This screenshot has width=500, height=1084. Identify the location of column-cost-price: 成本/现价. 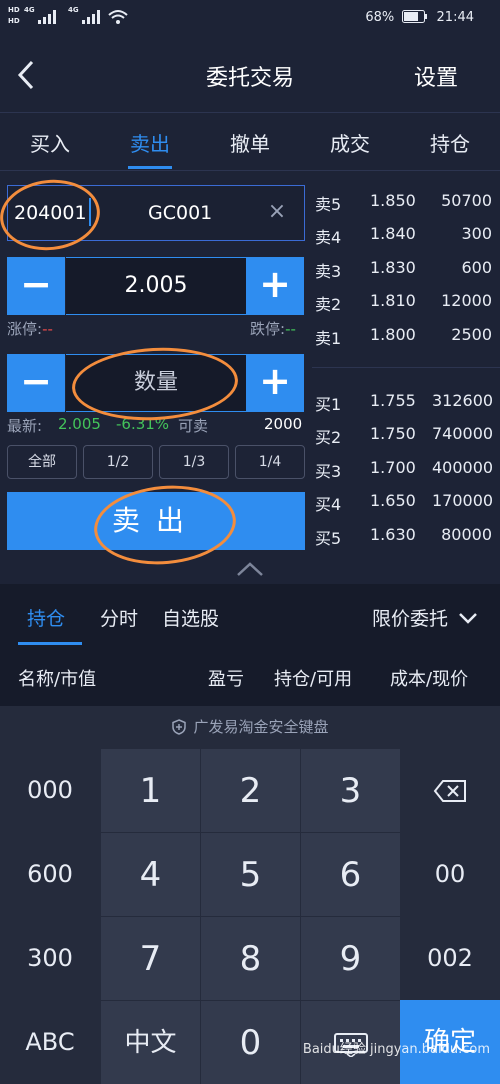
(429, 679).